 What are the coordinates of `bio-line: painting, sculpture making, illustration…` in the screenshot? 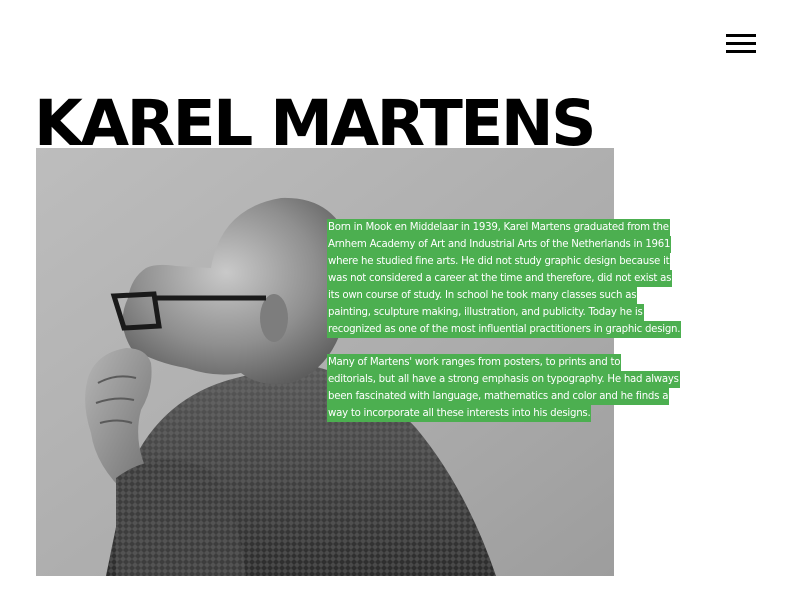 It's located at (485, 312).